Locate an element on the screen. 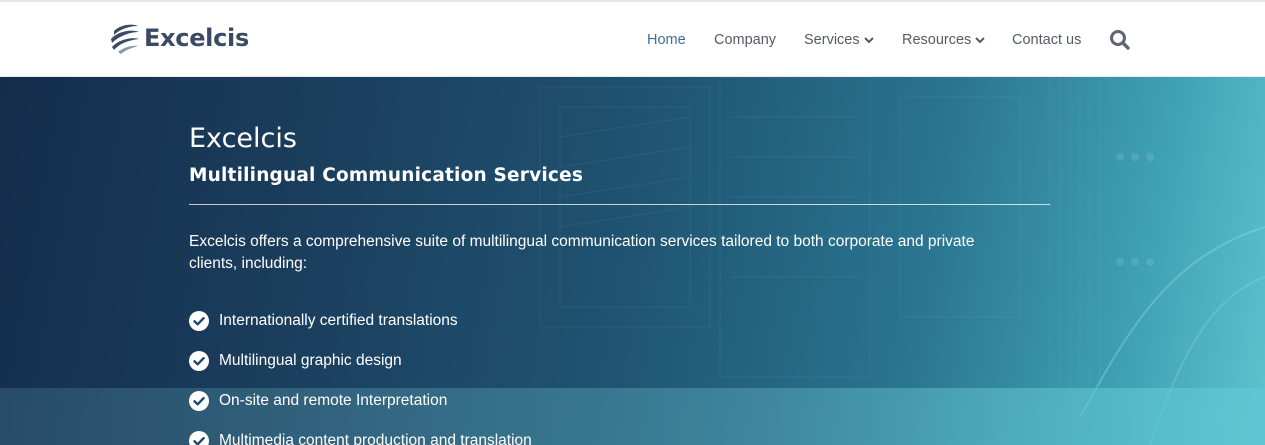  nav-item-label: Home is located at coordinates (666, 40).